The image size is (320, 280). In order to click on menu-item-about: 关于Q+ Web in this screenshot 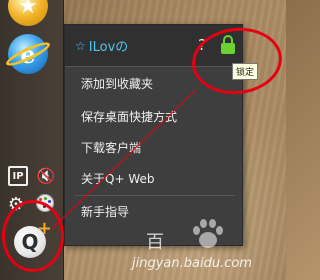, I will do `click(117, 178)`.